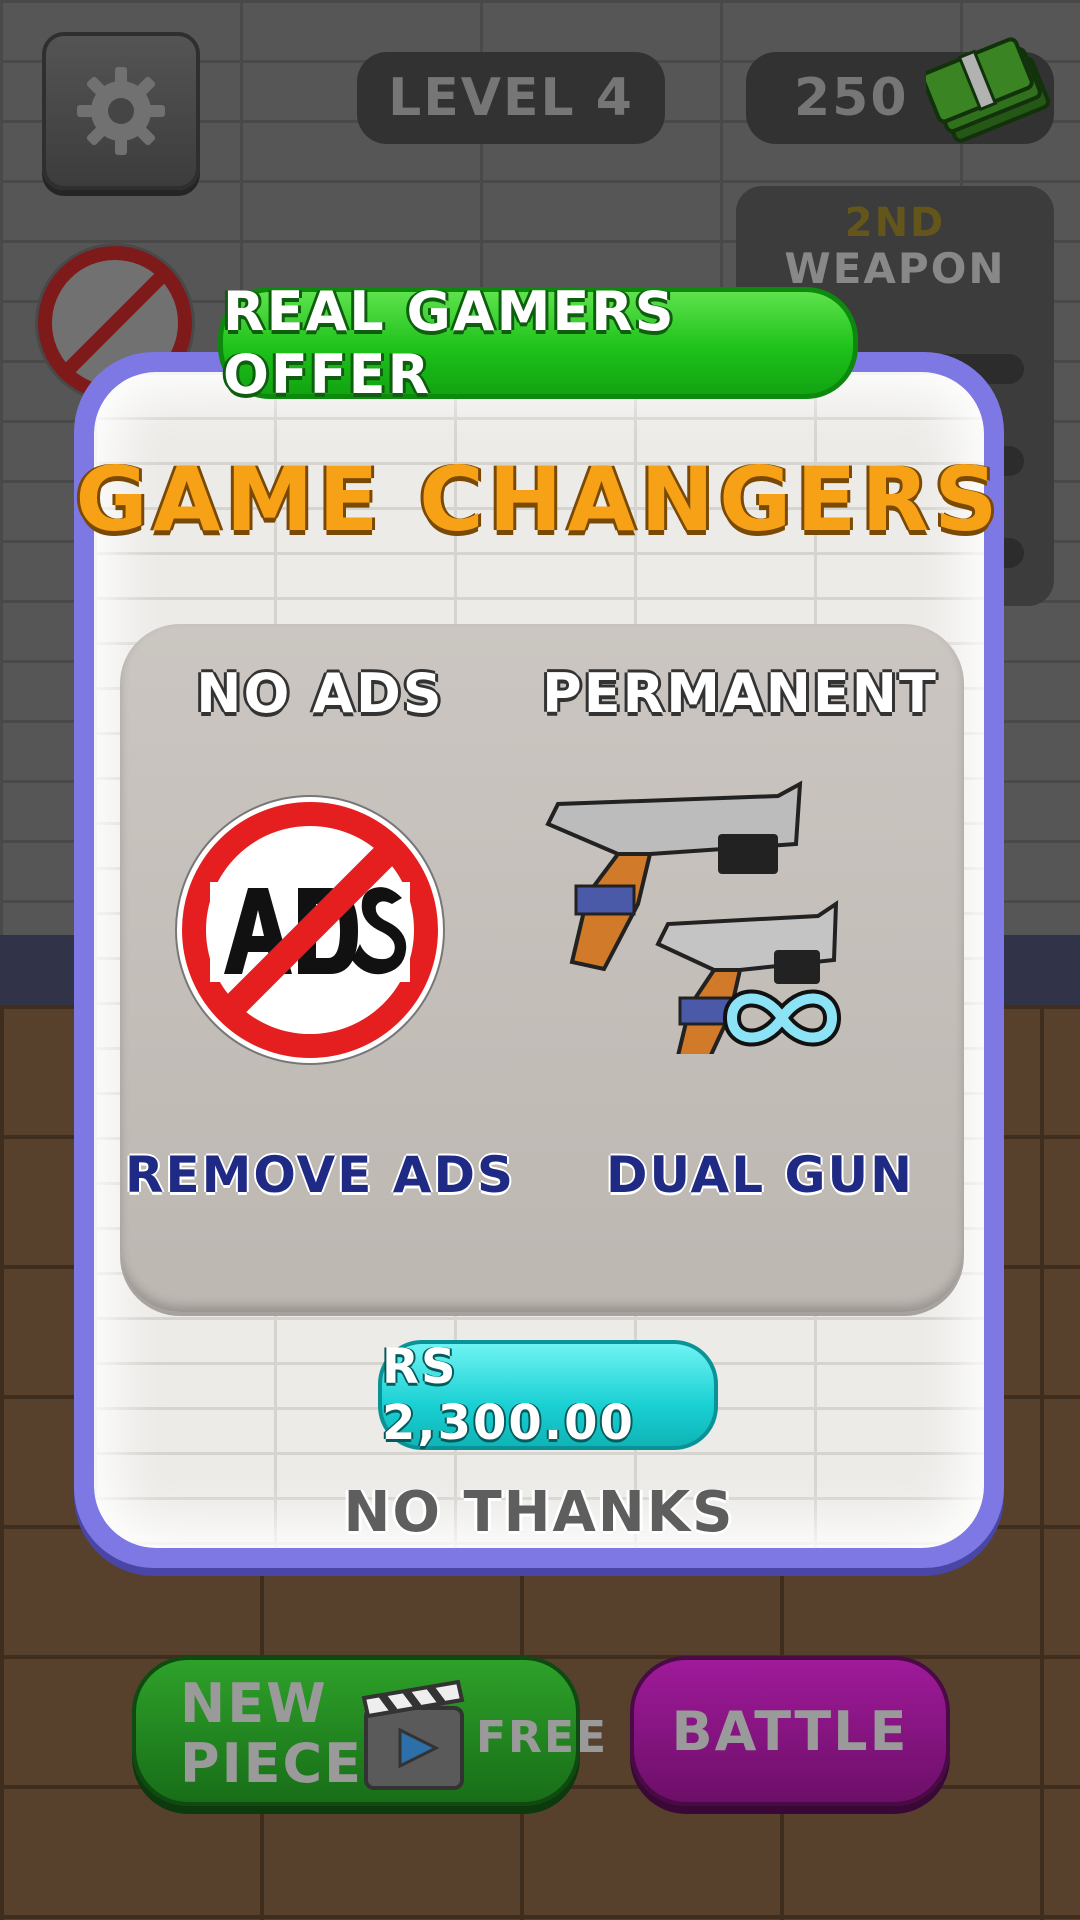  Describe the element at coordinates (508, 1395) in the screenshot. I see `price-label: RS 2,300.00` at that location.